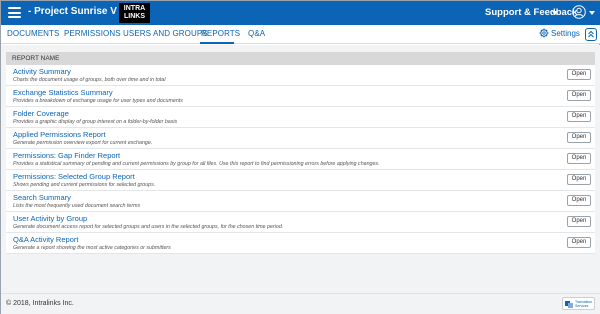 The width and height of the screenshot is (600, 314). I want to click on intralinks-logo: INTRA LINKS, so click(134, 13).